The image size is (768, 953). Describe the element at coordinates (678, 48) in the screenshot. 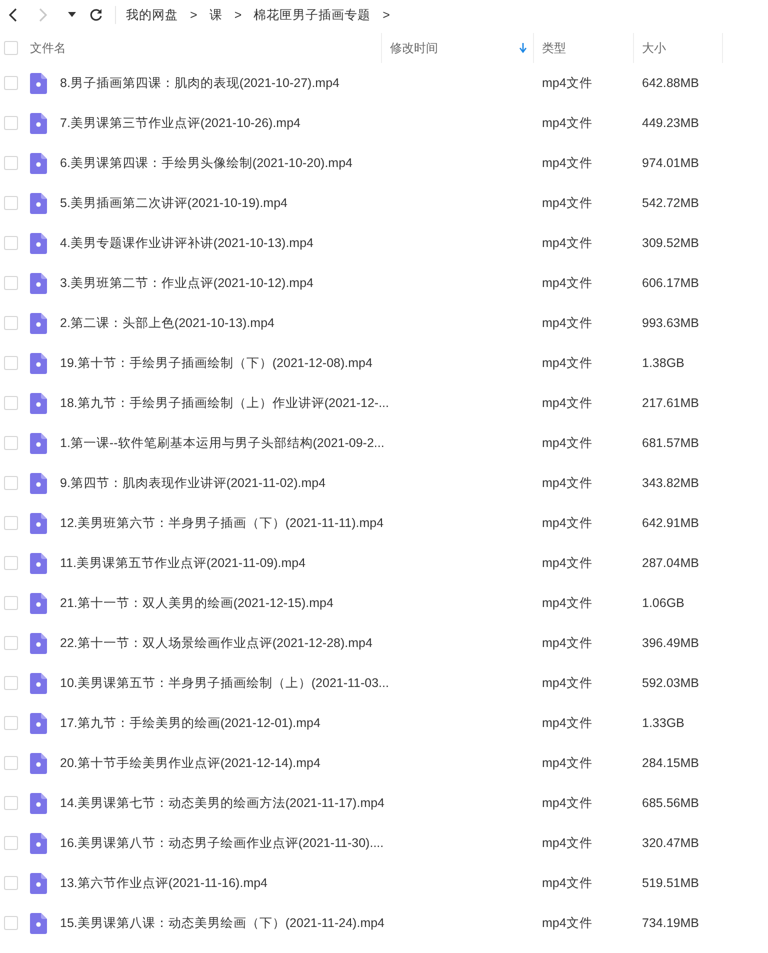

I see `column-header: 大小` at that location.